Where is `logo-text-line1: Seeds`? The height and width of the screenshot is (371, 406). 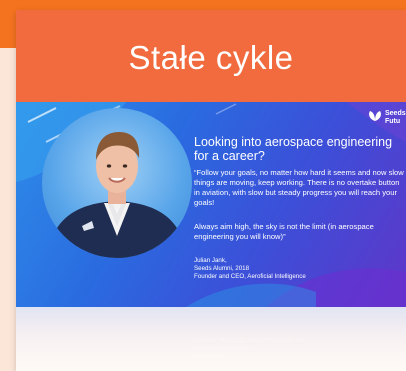 logo-text-line1: Seeds is located at coordinates (395, 113).